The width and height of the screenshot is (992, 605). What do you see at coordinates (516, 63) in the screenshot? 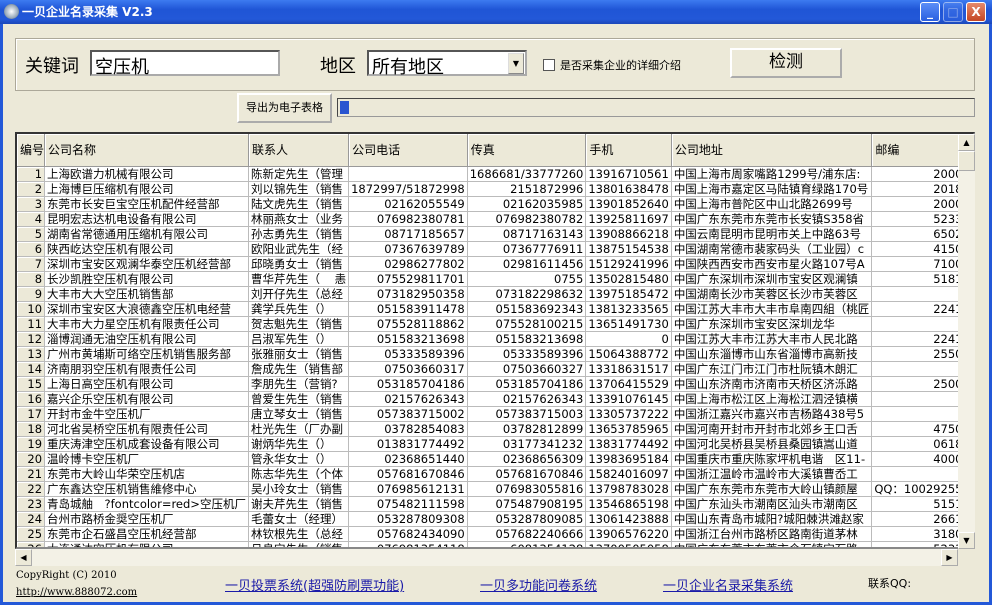
I see `chevron-down-icon: ▼` at bounding box center [516, 63].